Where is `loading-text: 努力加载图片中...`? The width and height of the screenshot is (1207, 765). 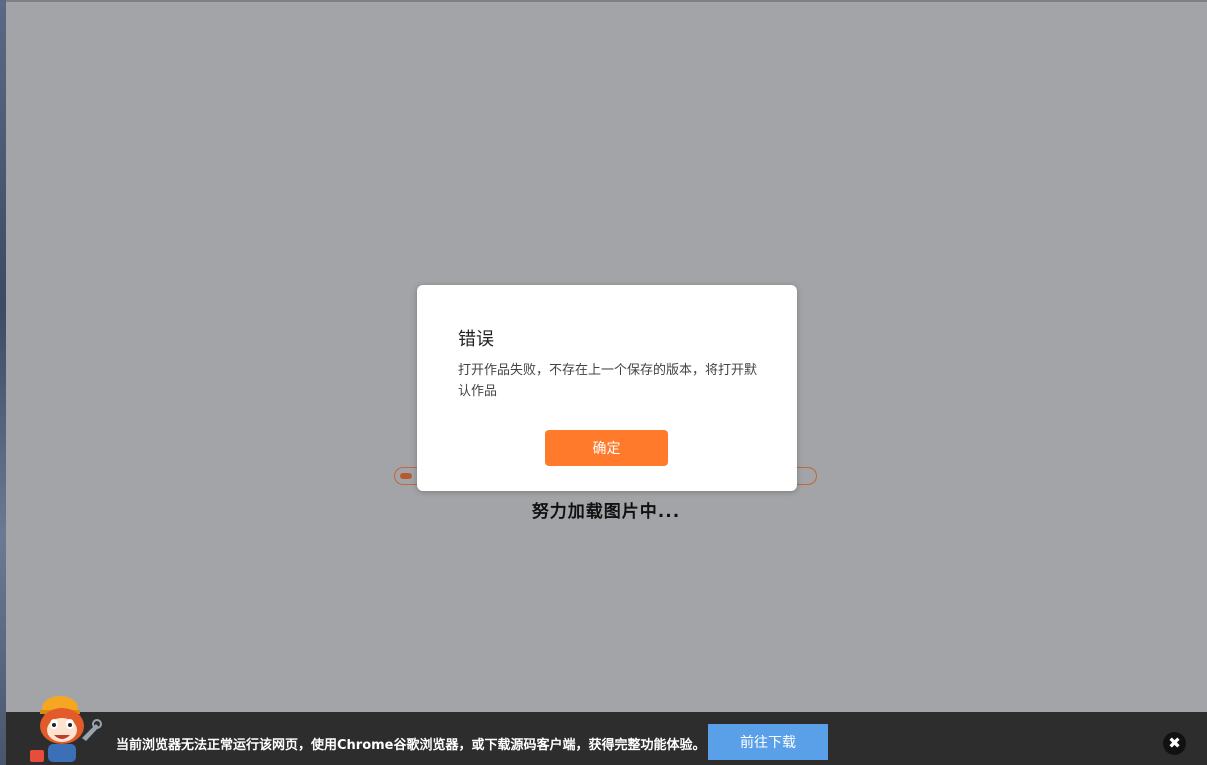 loading-text: 努力加载图片中... is located at coordinates (606, 512).